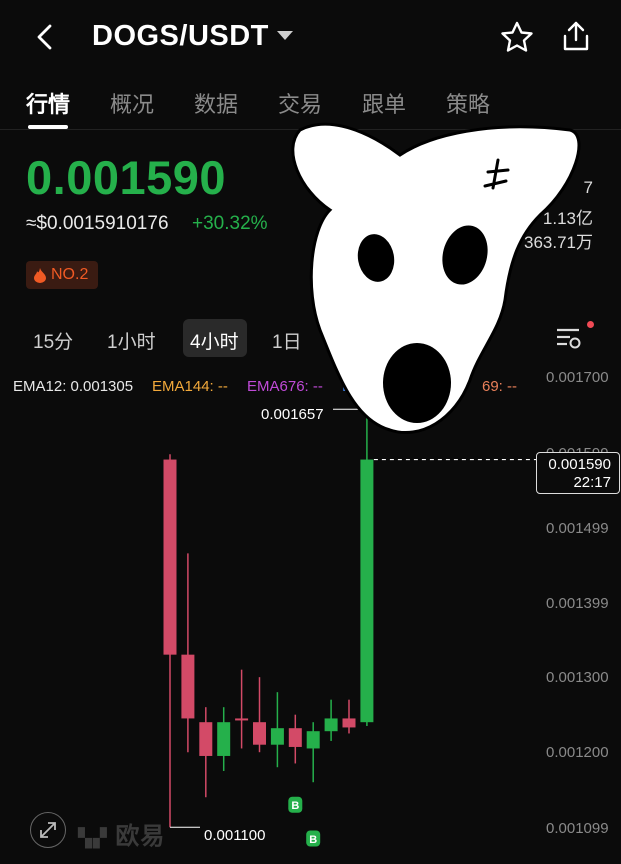 The width and height of the screenshot is (621, 864). I want to click on expand-icon, so click(48, 830).